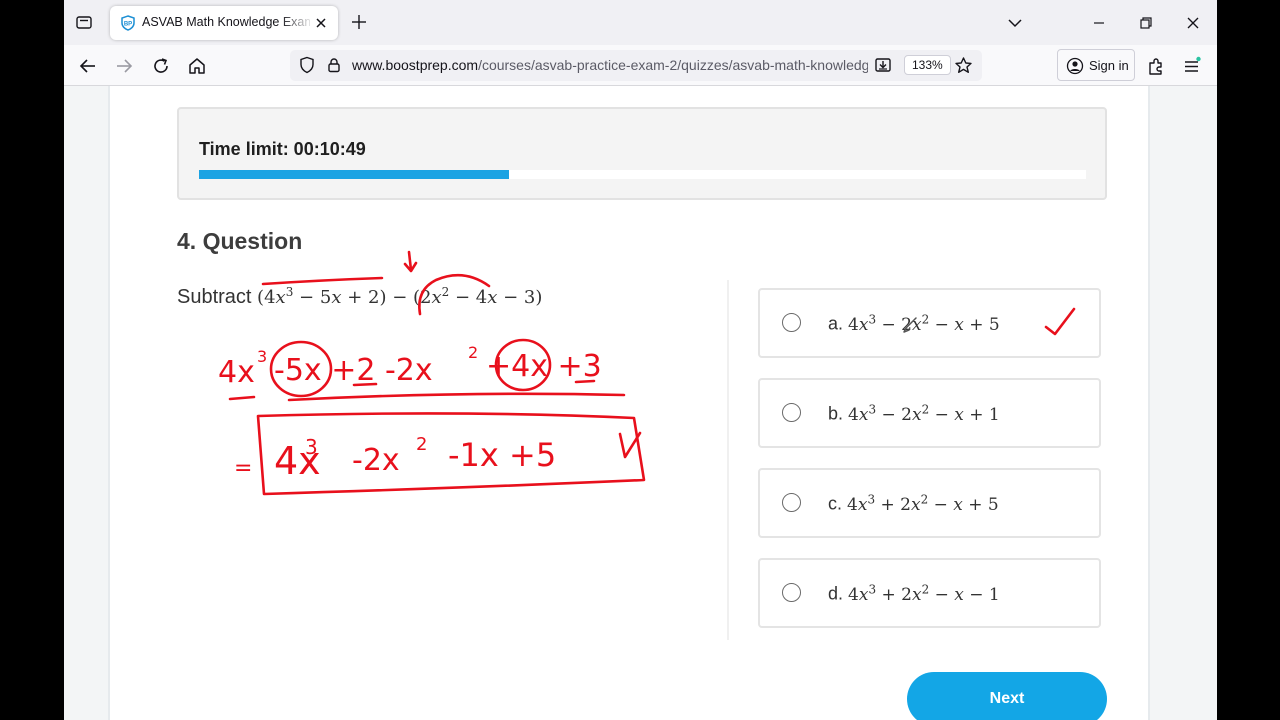 The image size is (1280, 720). Describe the element at coordinates (282, 149) in the screenshot. I see `time-limit-text: Time limit: 00:10:49` at that location.